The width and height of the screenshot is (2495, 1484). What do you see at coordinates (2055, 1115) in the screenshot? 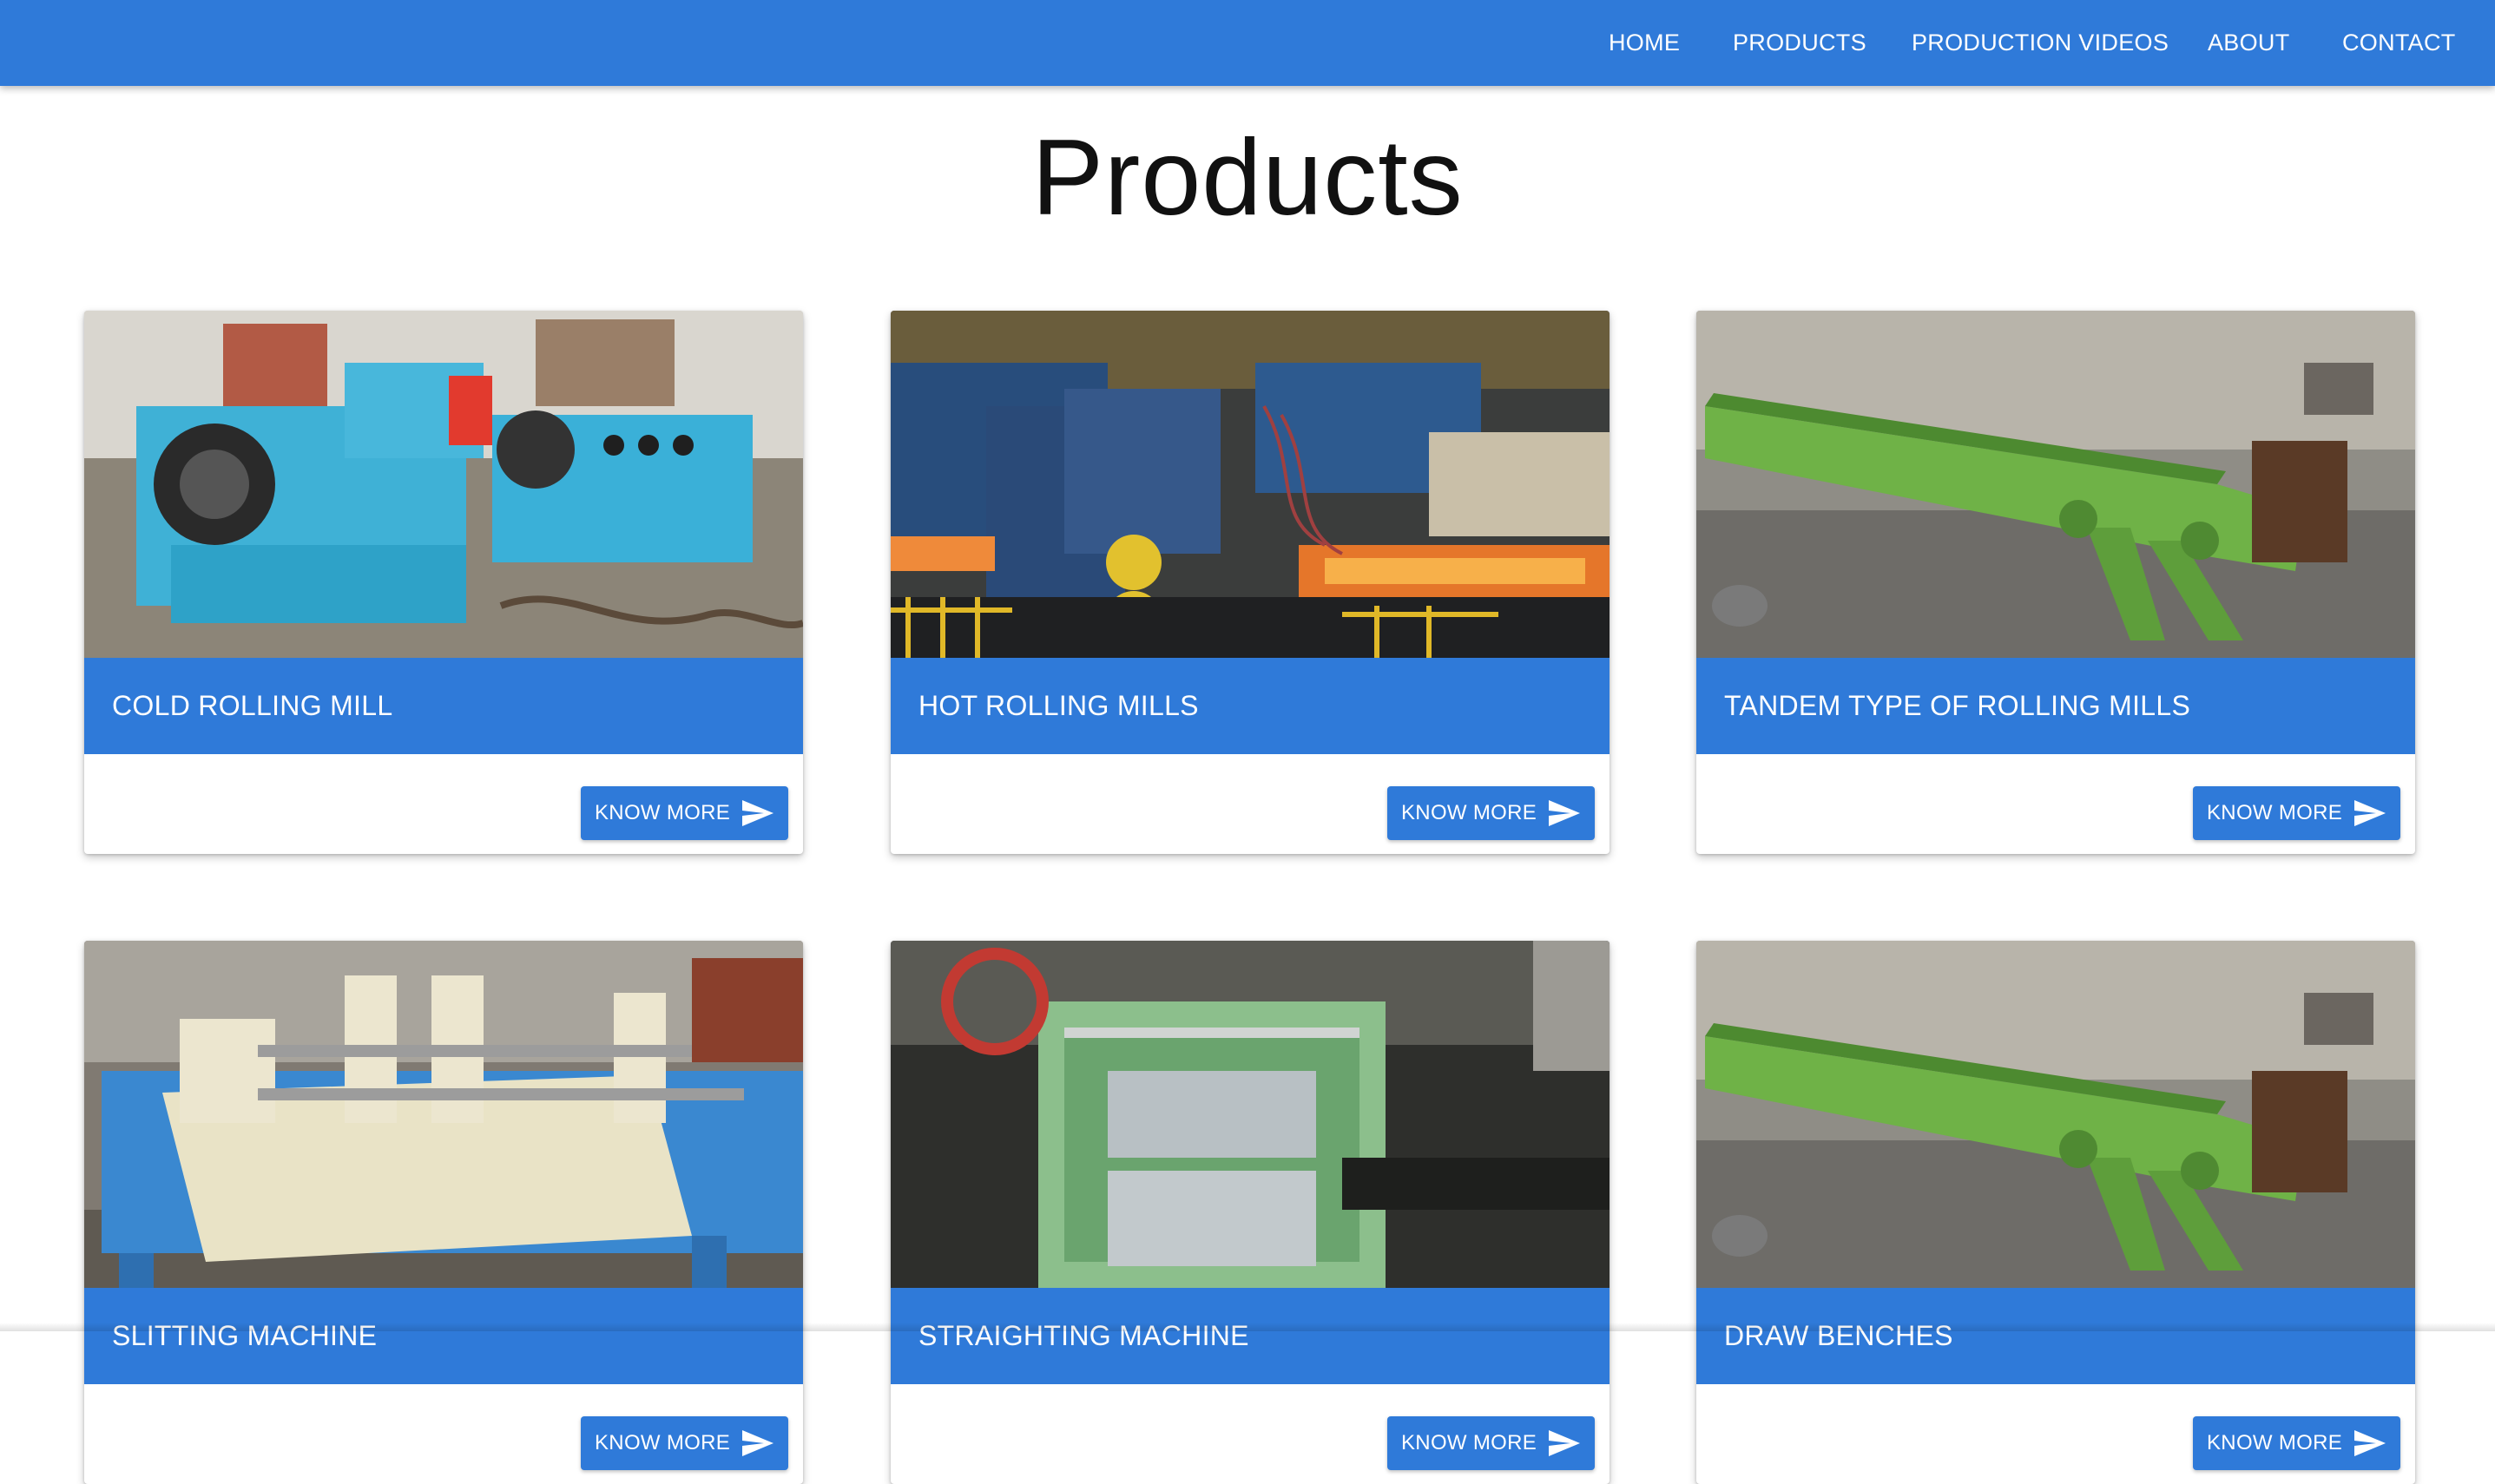
I see `product-image-draw-benches` at bounding box center [2055, 1115].